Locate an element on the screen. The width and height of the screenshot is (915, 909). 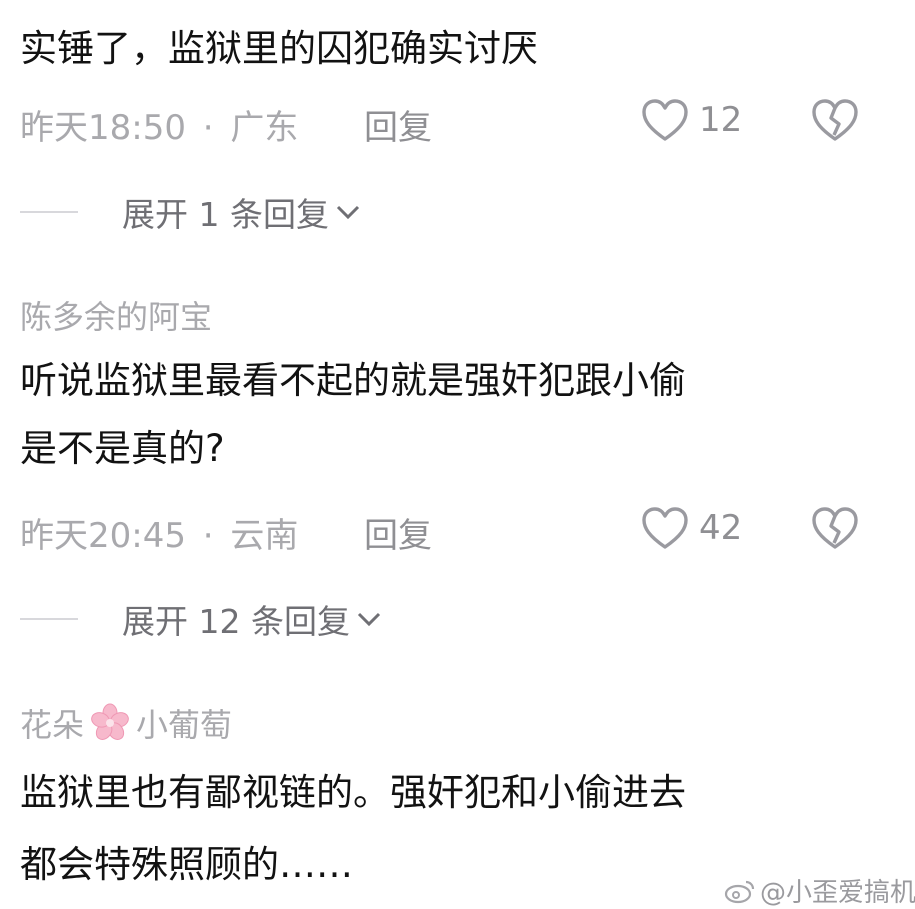
comment-2-like-button: 42 is located at coordinates (691, 528).